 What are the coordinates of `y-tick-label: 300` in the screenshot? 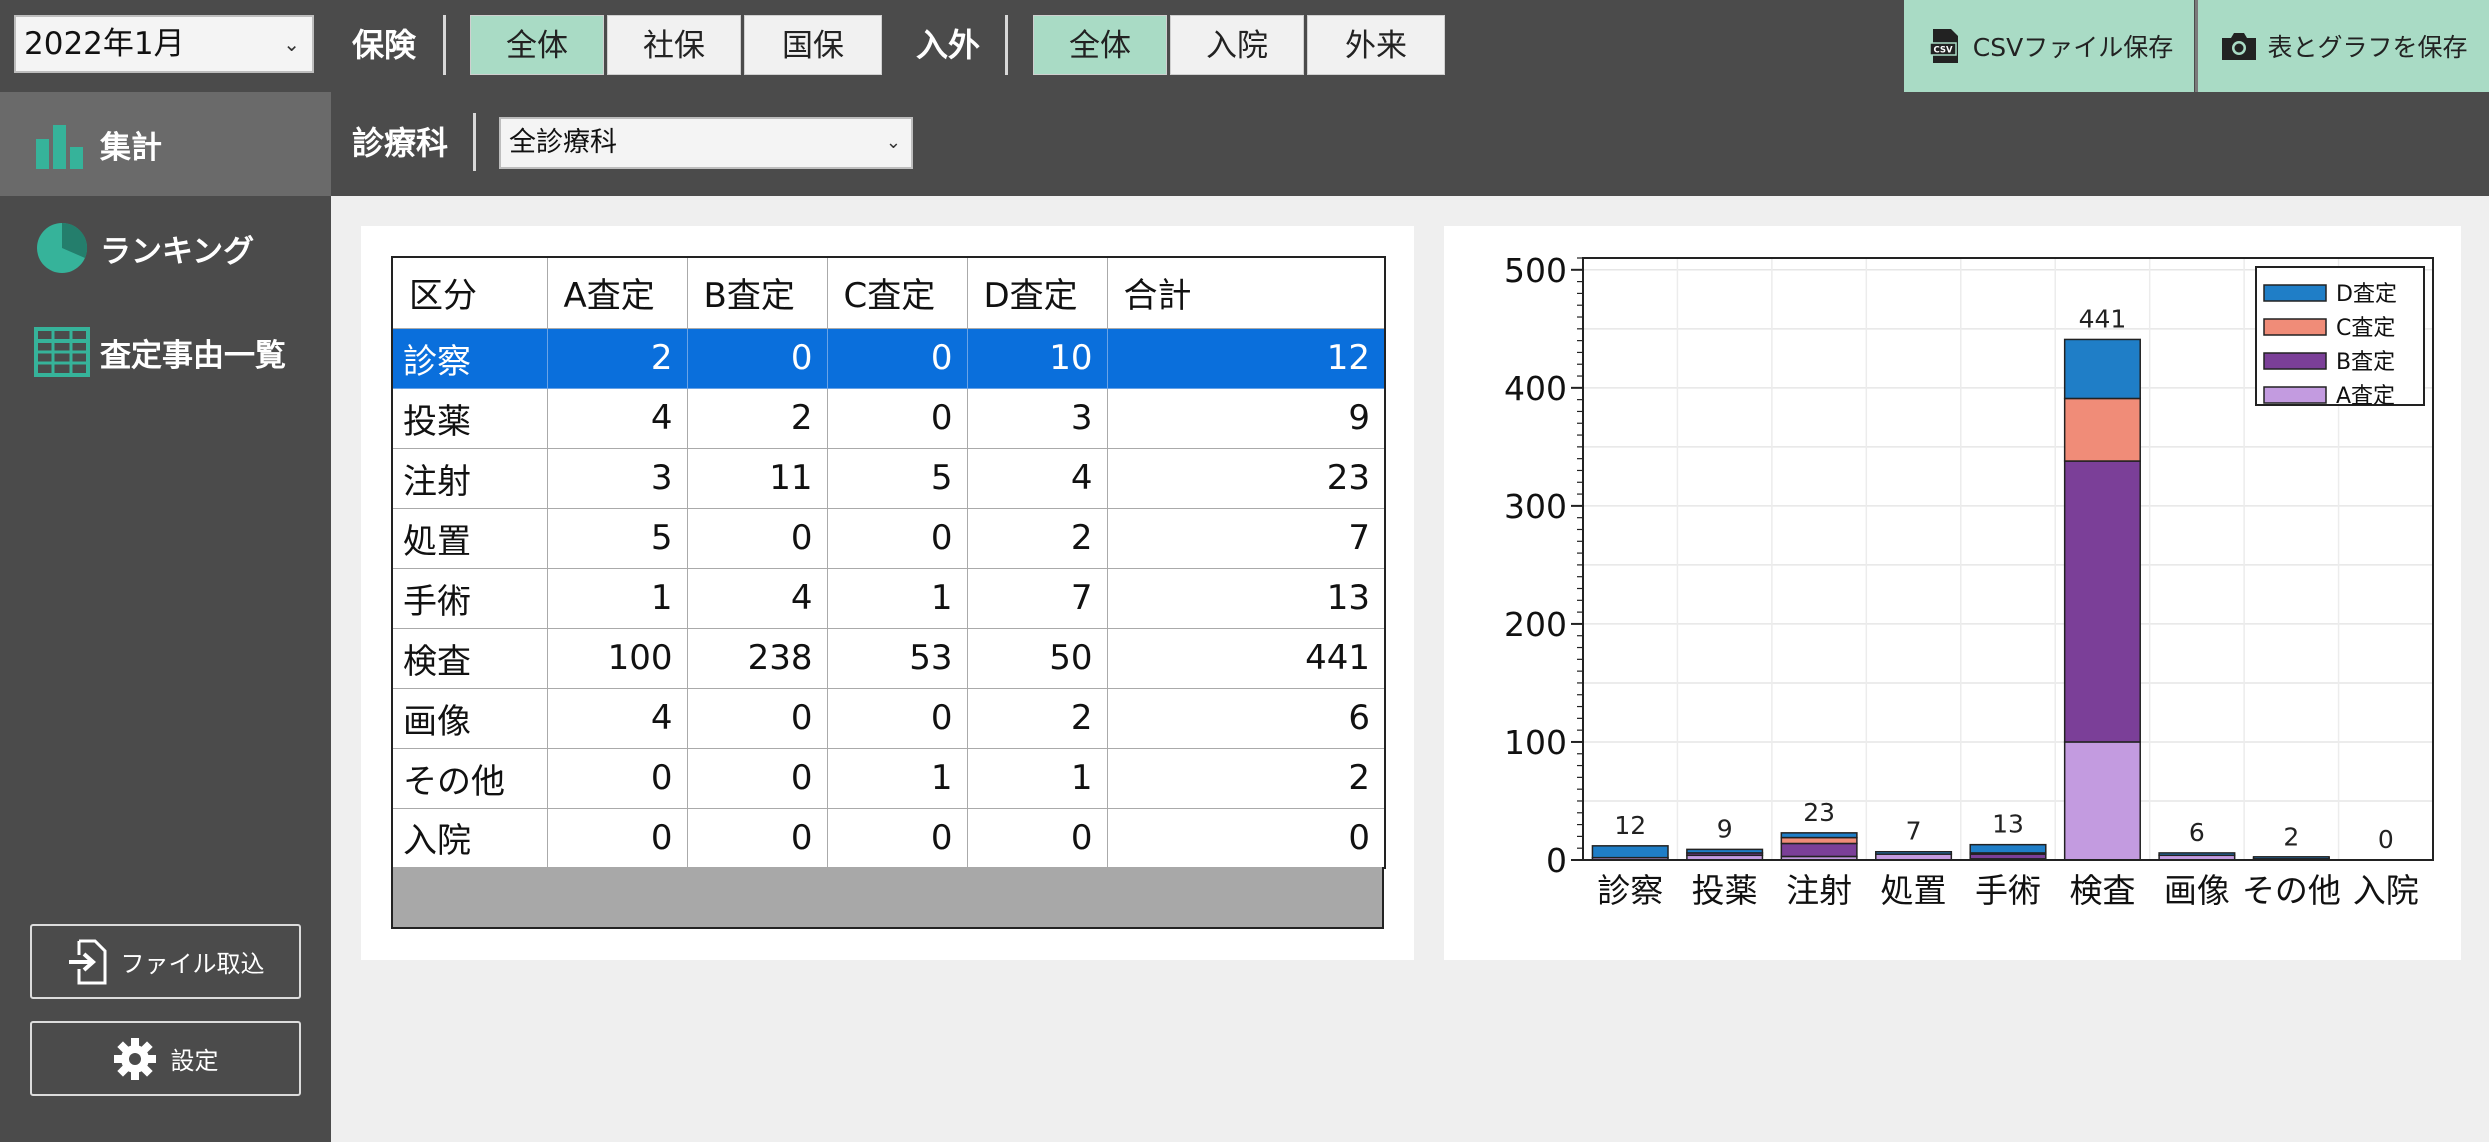 It's located at (1535, 506).